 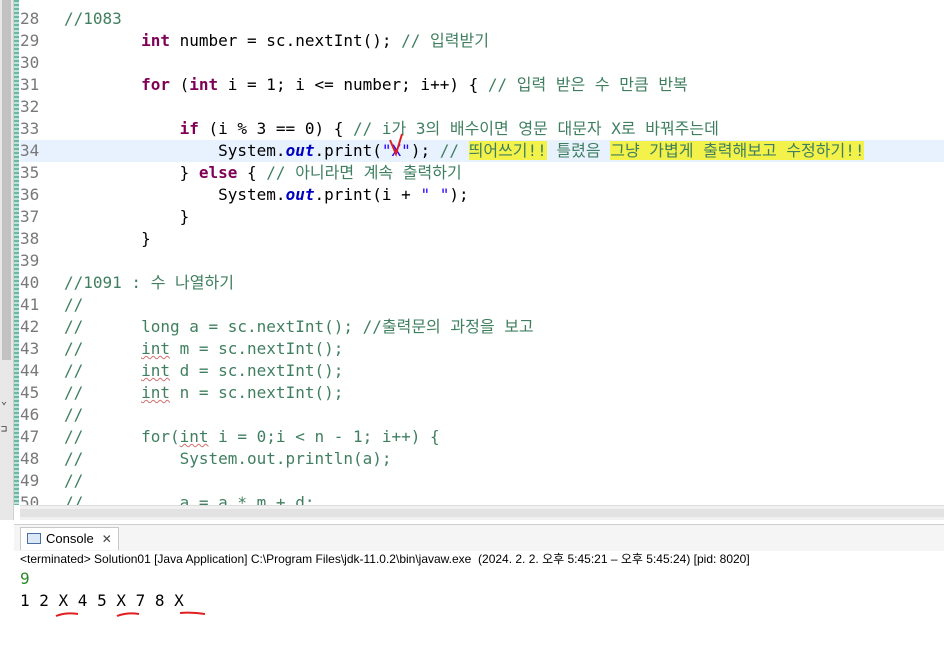 I want to click on horizontal-scrollbar, so click(x=482, y=512).